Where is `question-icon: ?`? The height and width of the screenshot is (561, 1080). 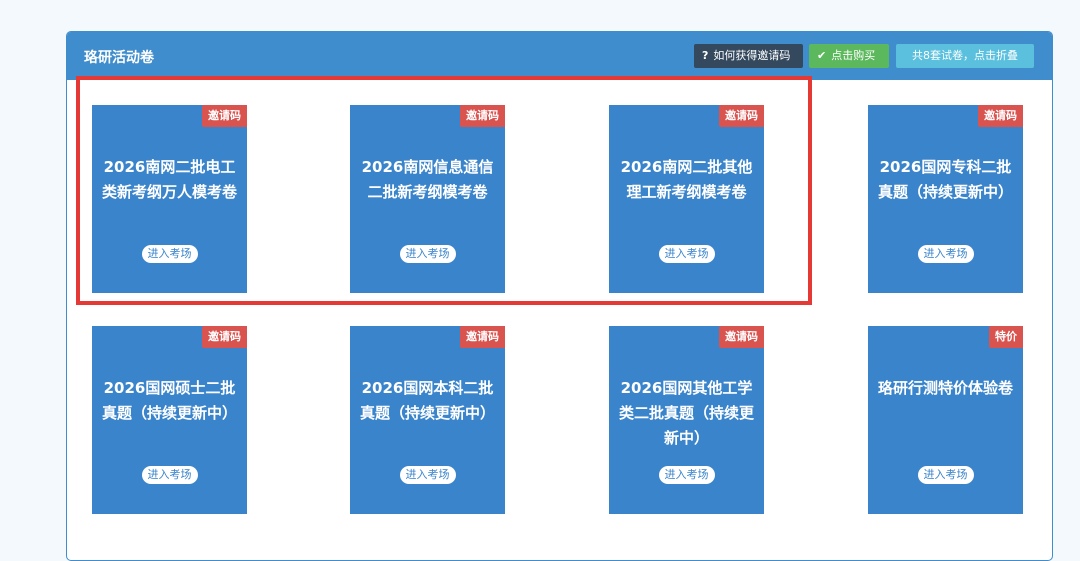
question-icon: ? is located at coordinates (705, 55).